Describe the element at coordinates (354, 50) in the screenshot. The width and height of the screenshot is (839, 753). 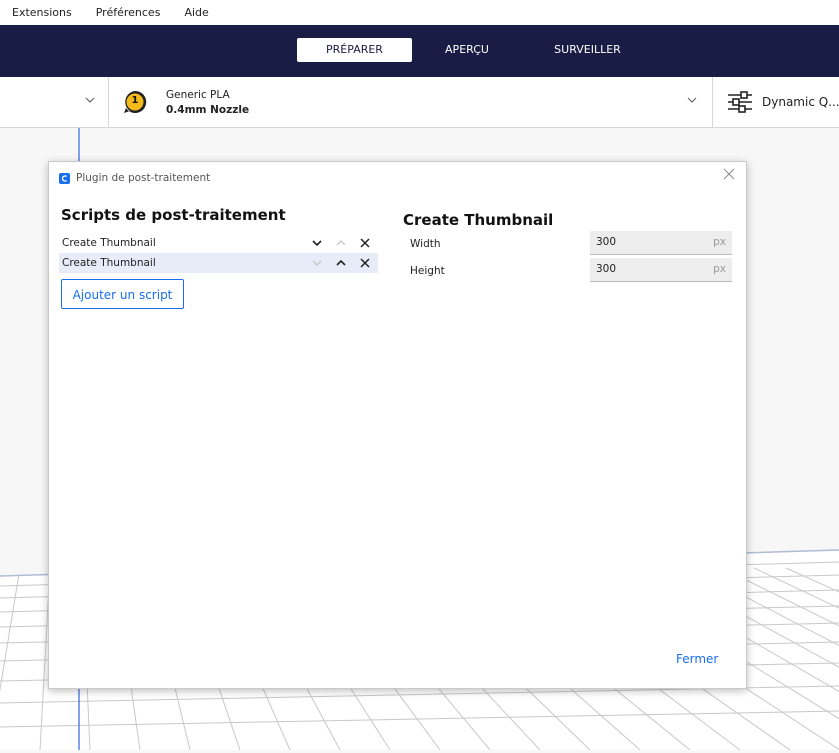
I see `tab-prepare: PRÉPARER` at that location.